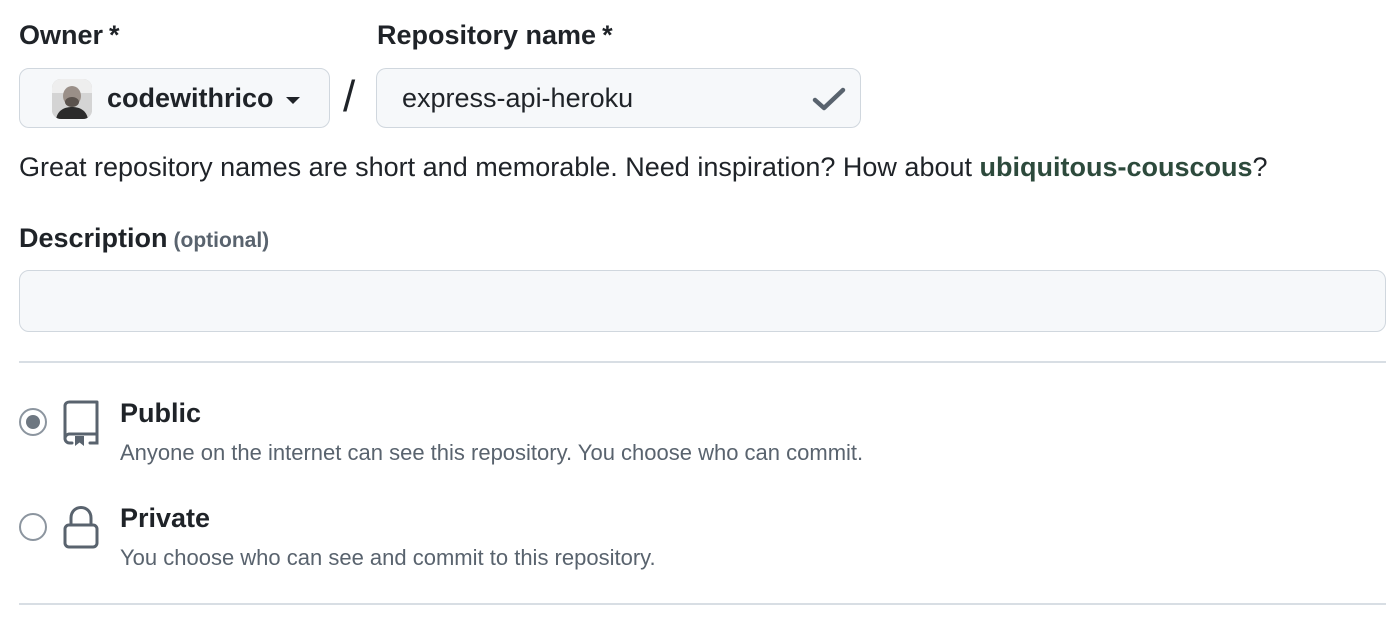 This screenshot has width=1400, height=622. I want to click on public-option-title: Public, so click(161, 413).